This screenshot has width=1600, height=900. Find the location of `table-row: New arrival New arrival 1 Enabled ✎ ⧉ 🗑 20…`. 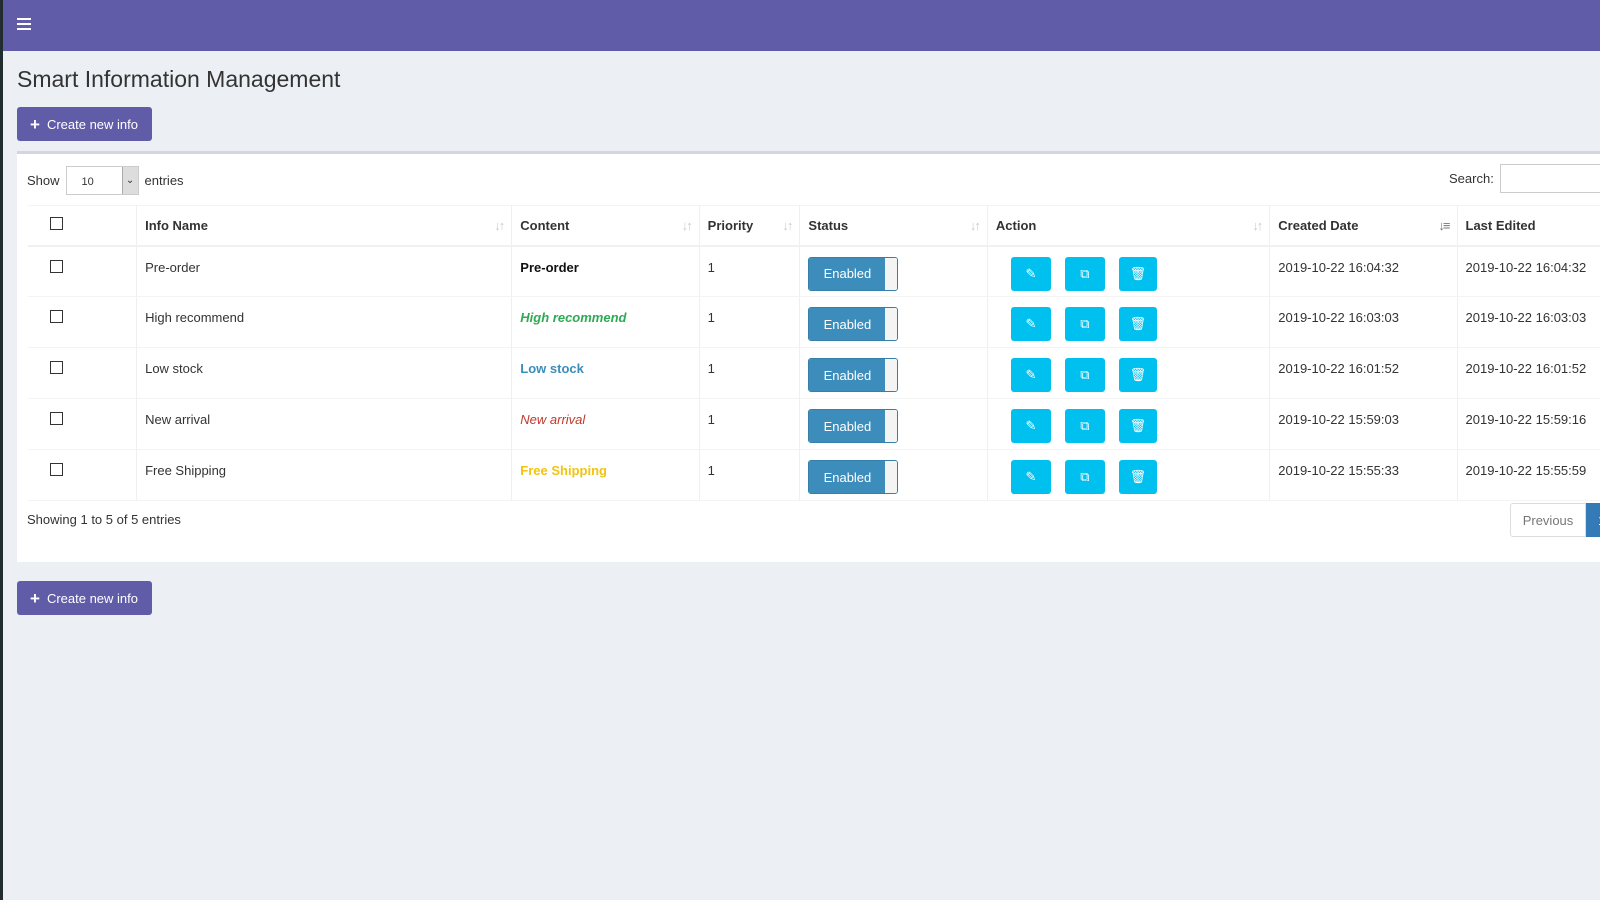

table-row: New arrival New arrival 1 Enabled ✎ ⧉ 🗑 20… is located at coordinates (814, 424).